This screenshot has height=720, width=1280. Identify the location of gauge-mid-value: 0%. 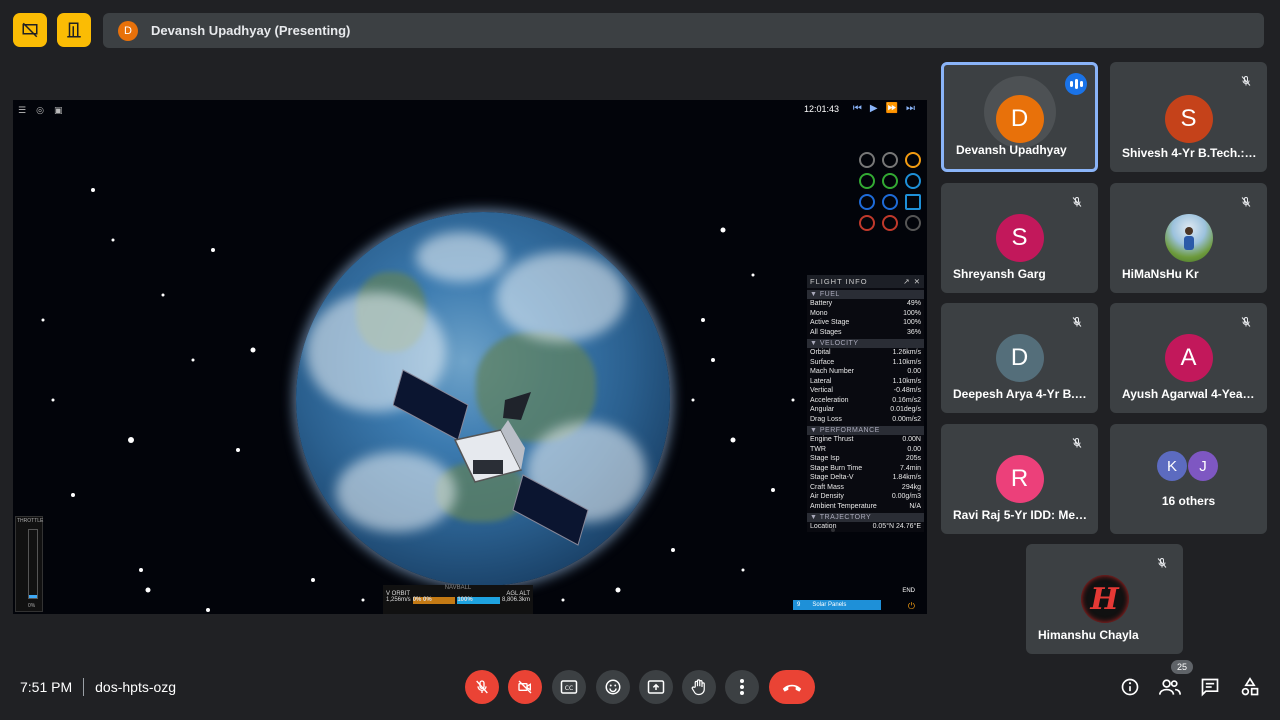
(427, 600).